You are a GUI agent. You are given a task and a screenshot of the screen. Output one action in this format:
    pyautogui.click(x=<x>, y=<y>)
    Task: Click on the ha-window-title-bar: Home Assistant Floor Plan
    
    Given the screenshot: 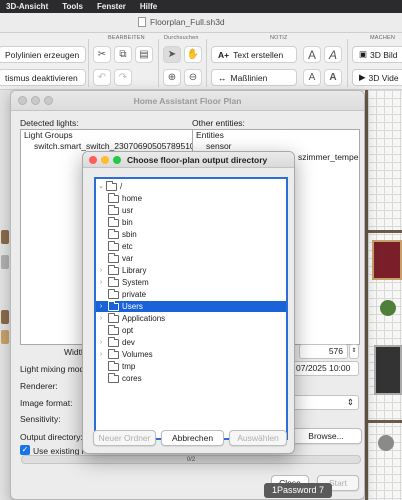 What is the action you would take?
    pyautogui.click(x=187, y=101)
    